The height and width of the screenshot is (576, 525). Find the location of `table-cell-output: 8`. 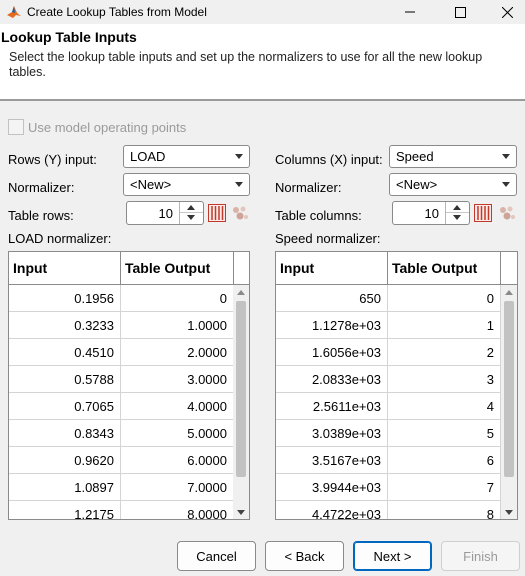

table-cell-output: 8 is located at coordinates (444, 510).